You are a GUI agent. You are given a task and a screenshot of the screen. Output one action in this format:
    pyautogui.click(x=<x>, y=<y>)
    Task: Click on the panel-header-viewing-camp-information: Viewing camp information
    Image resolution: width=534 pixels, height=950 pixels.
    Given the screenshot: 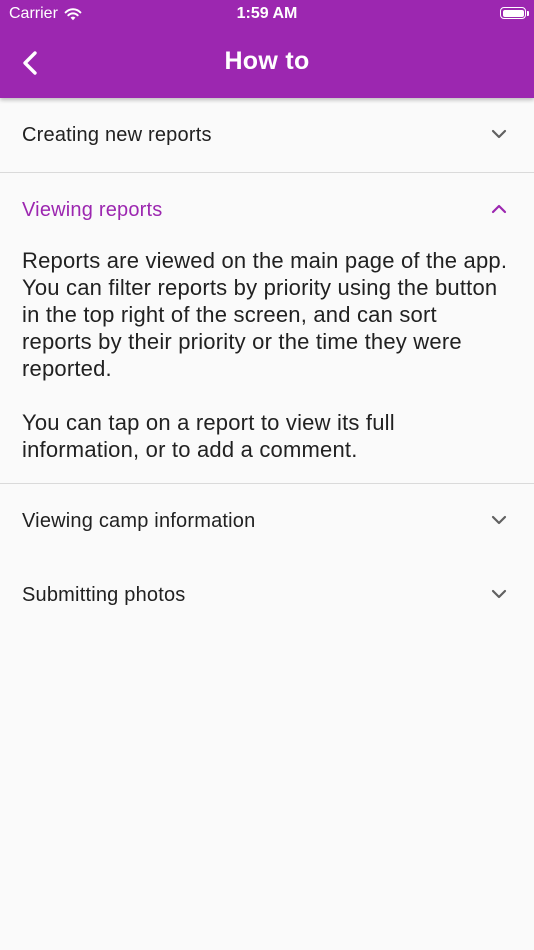 What is the action you would take?
    pyautogui.click(x=267, y=521)
    